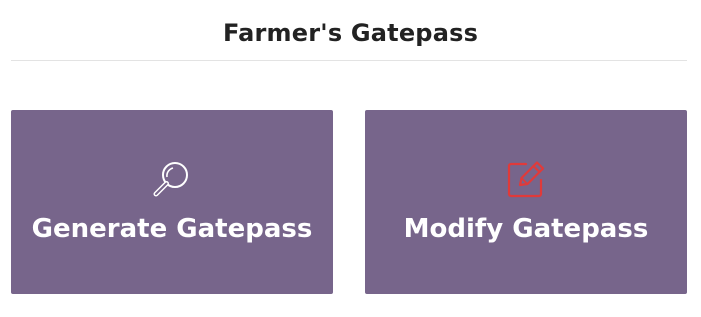  What do you see at coordinates (172, 229) in the screenshot?
I see `generate-gatepass-label: Generate Gatepass` at bounding box center [172, 229].